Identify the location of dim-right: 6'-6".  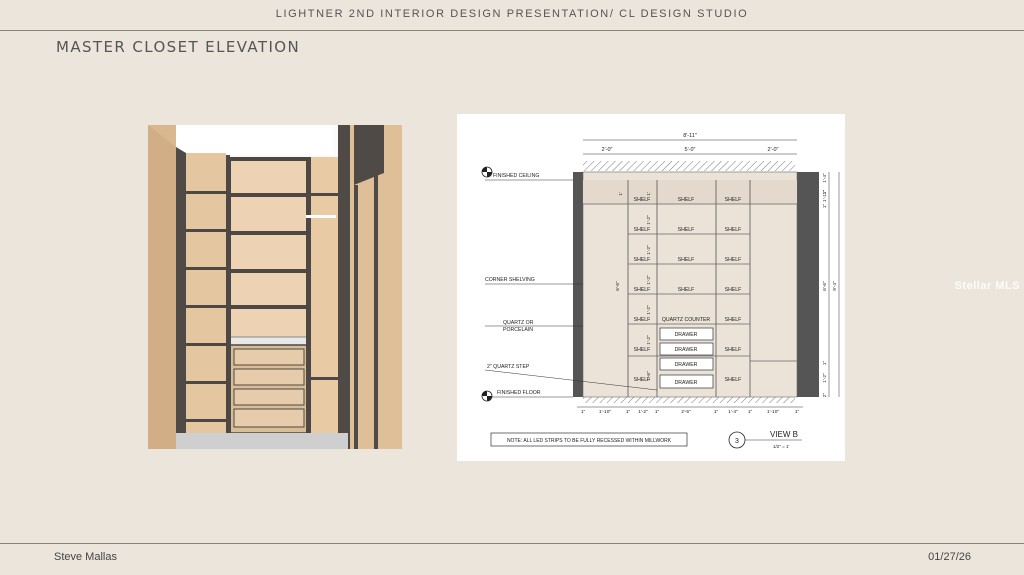
(825, 286).